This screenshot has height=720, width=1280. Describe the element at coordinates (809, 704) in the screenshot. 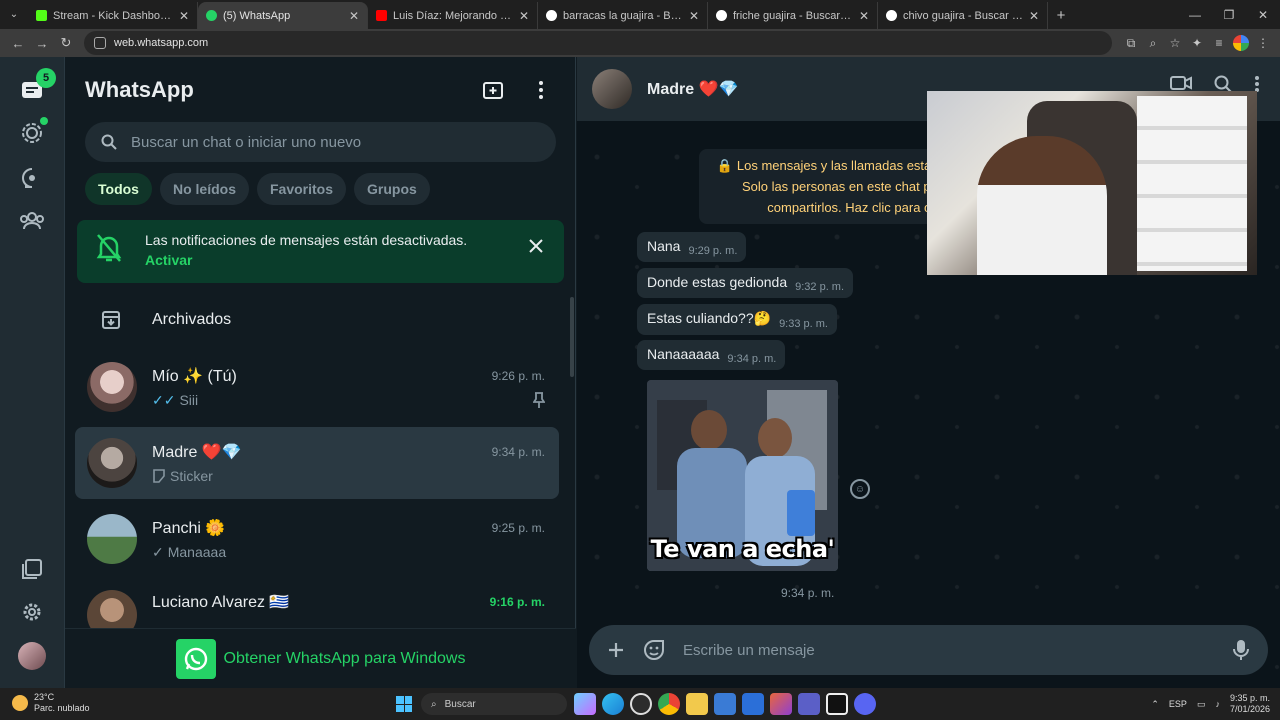

I see `teams-icon` at that location.